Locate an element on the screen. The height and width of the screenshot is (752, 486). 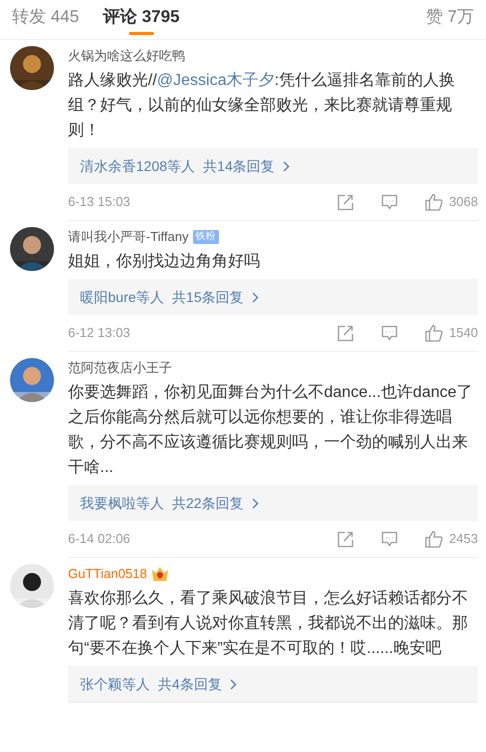
crown-icon is located at coordinates (160, 574).